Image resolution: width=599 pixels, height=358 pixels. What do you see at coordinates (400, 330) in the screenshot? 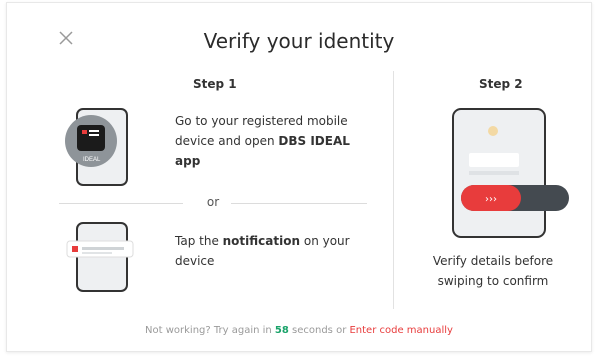
I see `enter-code-manually-link: Enter code manually` at bounding box center [400, 330].